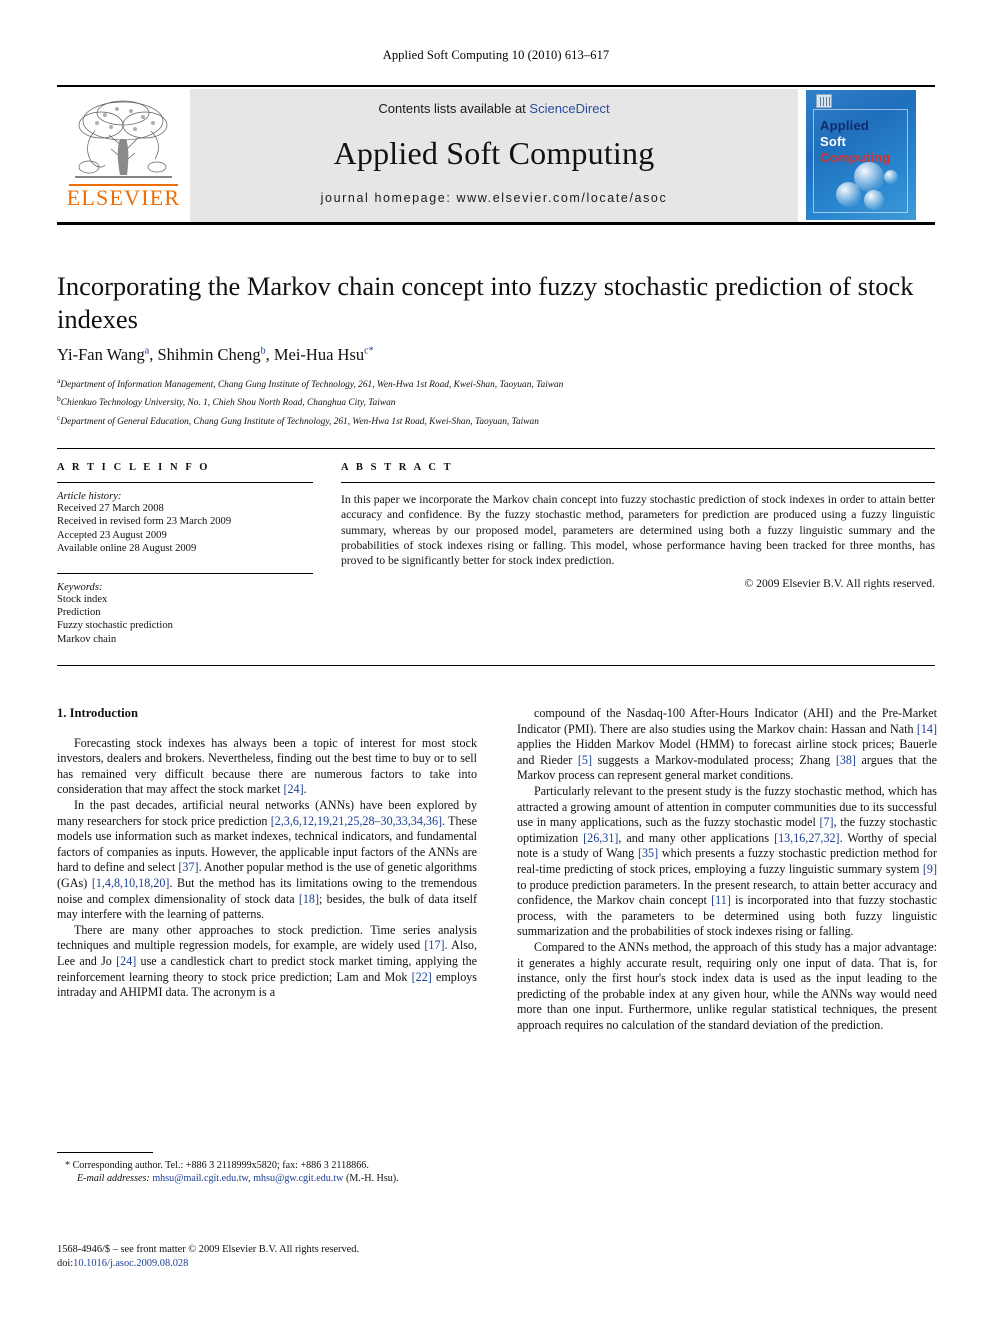  What do you see at coordinates (123, 197) in the screenshot?
I see `elsevier-wordmark: ELSEVIER` at bounding box center [123, 197].